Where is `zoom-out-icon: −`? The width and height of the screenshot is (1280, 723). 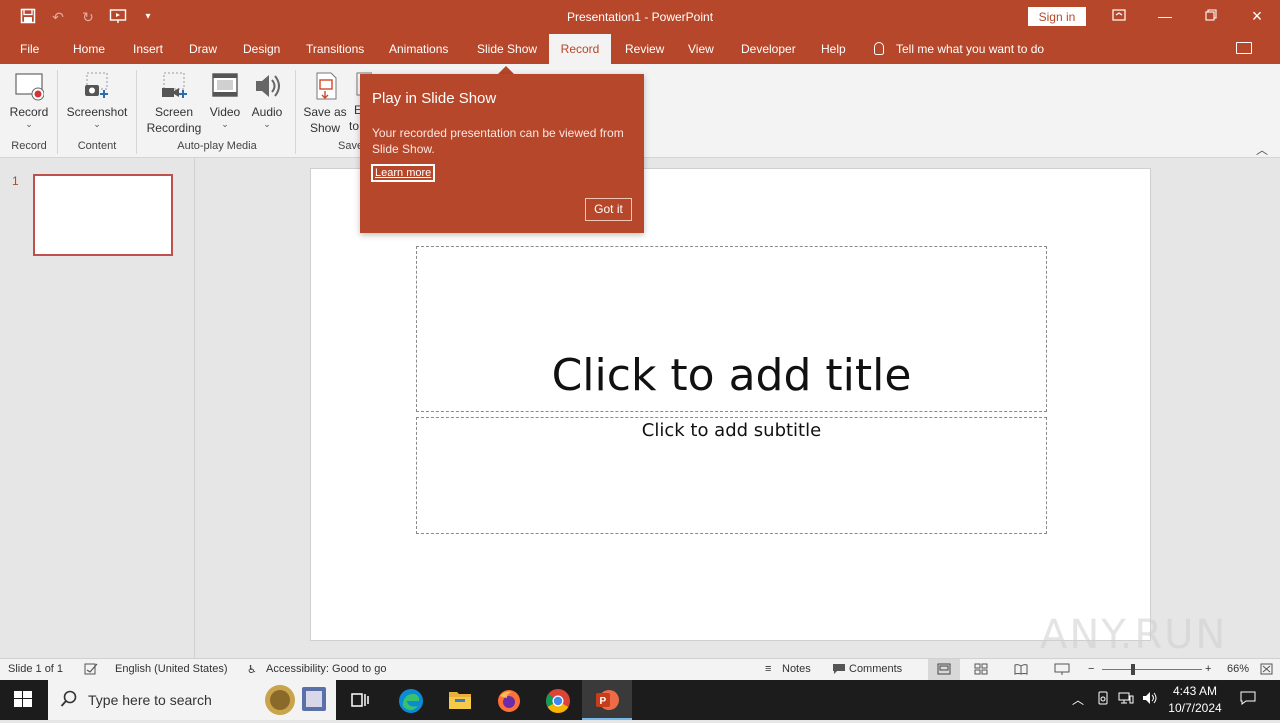
zoom-out-icon: − is located at coordinates (1091, 669).